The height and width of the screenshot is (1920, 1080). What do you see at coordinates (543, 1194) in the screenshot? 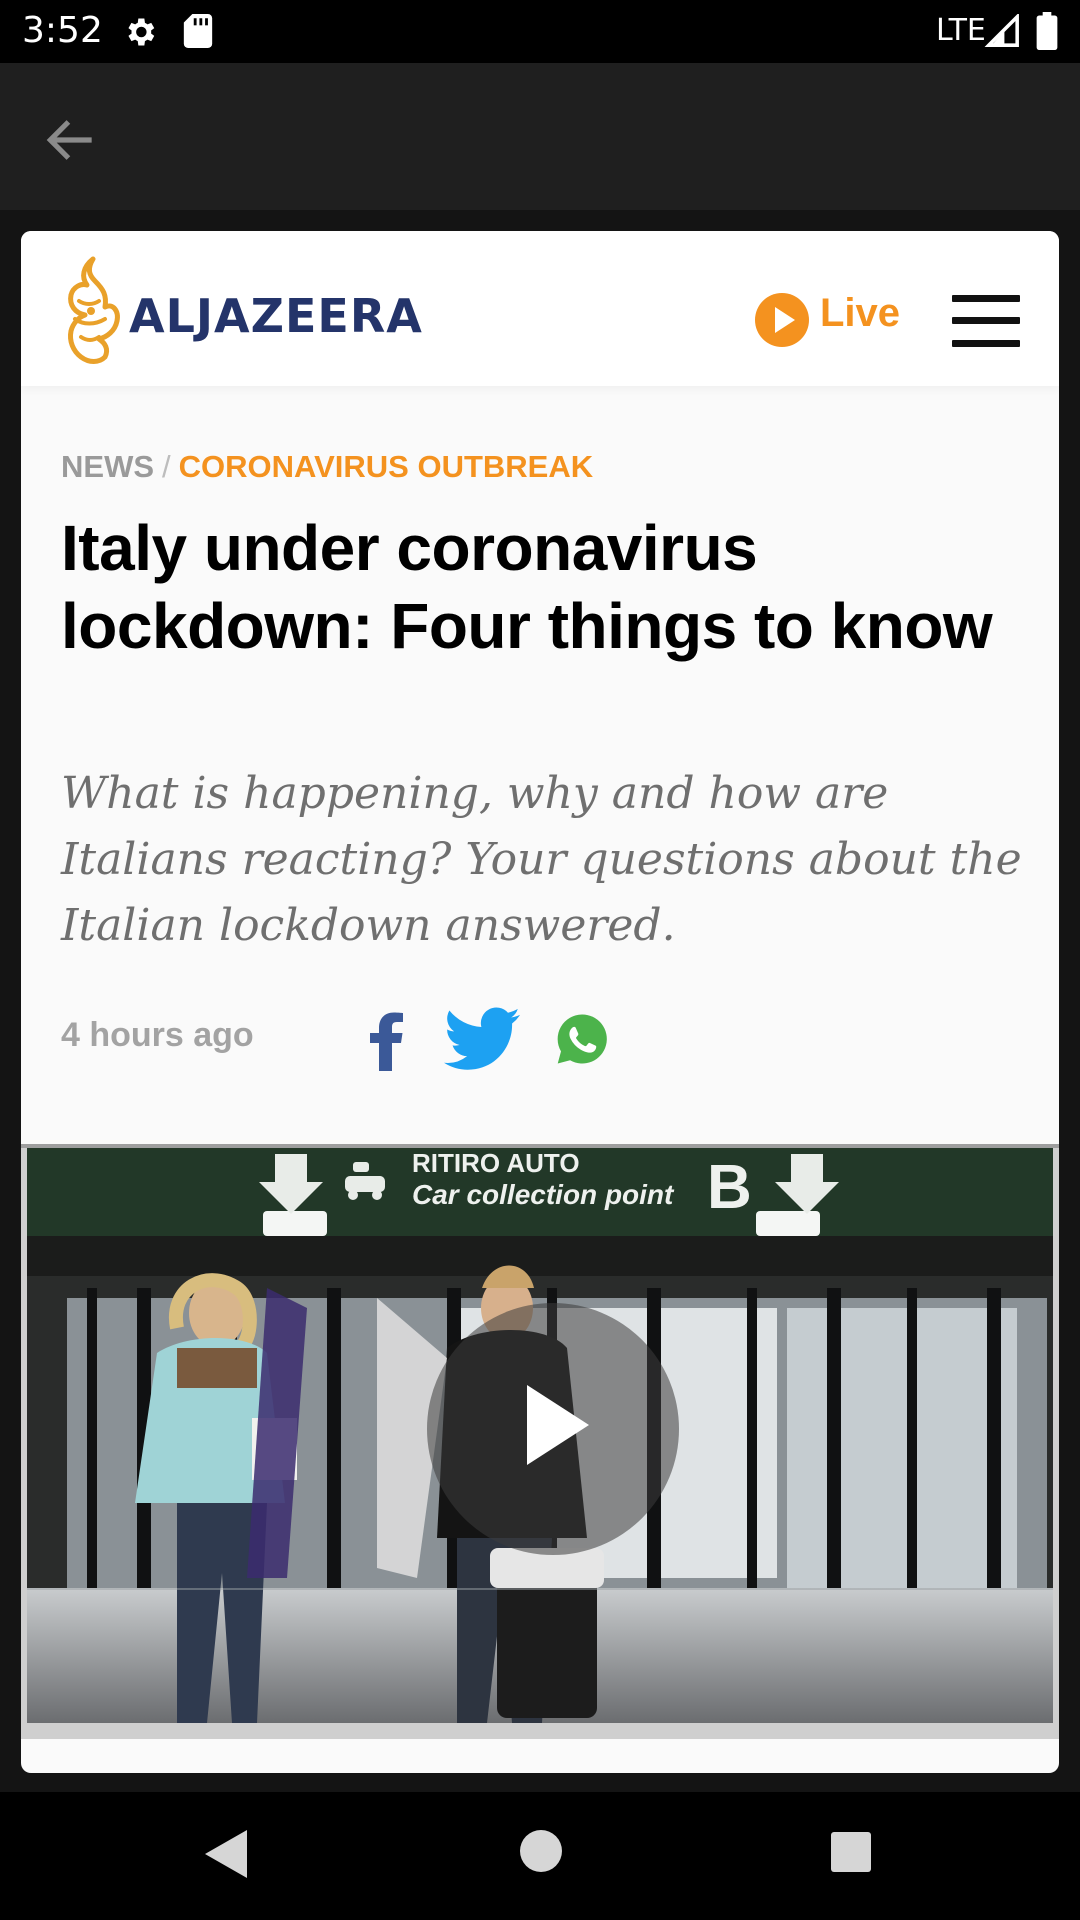
I see `sign-line-2: Car collection point` at bounding box center [543, 1194].